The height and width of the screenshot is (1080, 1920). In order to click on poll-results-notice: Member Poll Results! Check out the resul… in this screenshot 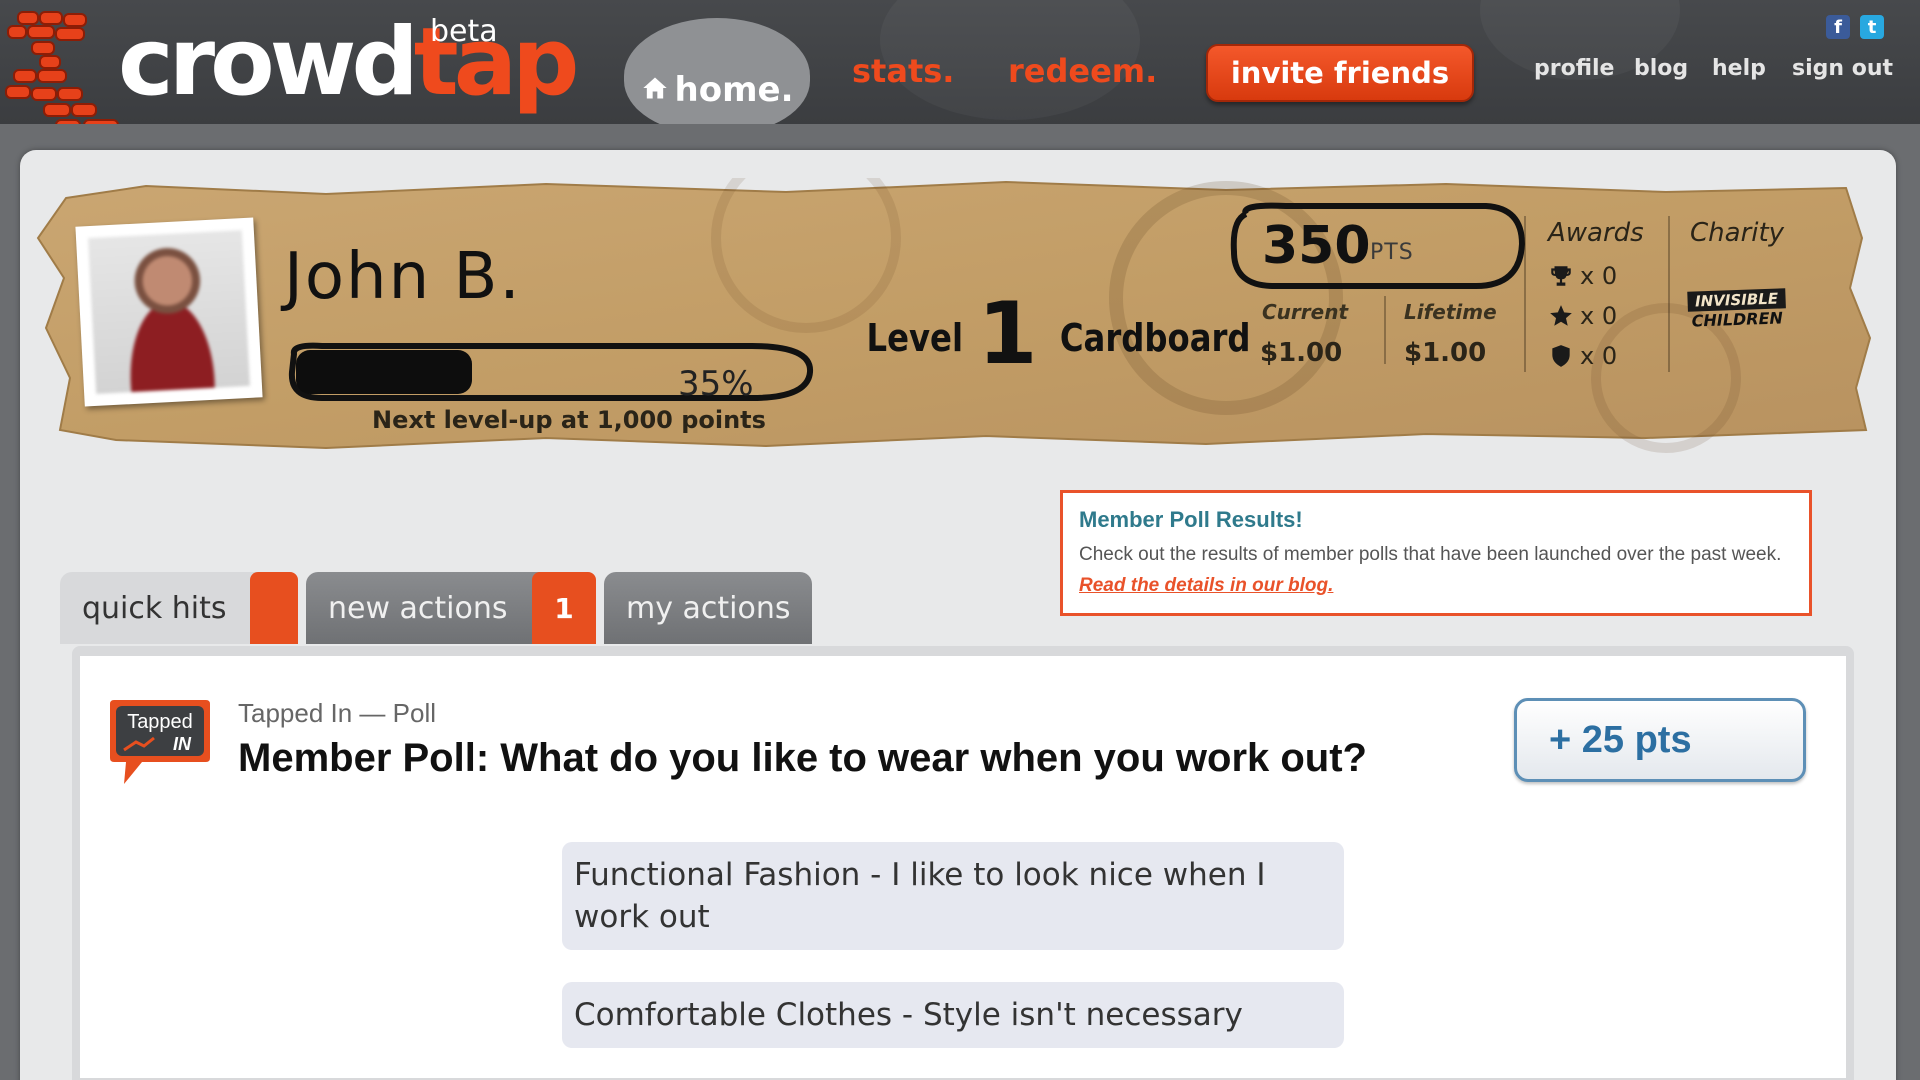, I will do `click(1436, 553)`.